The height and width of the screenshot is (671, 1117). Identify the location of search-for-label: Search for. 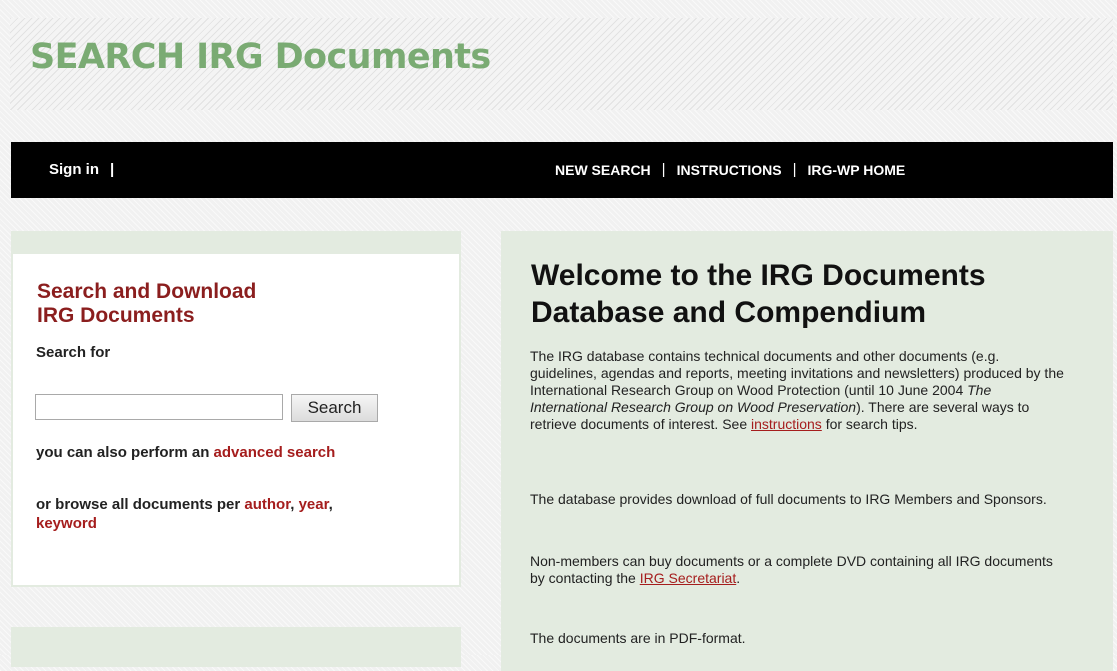
(73, 352).